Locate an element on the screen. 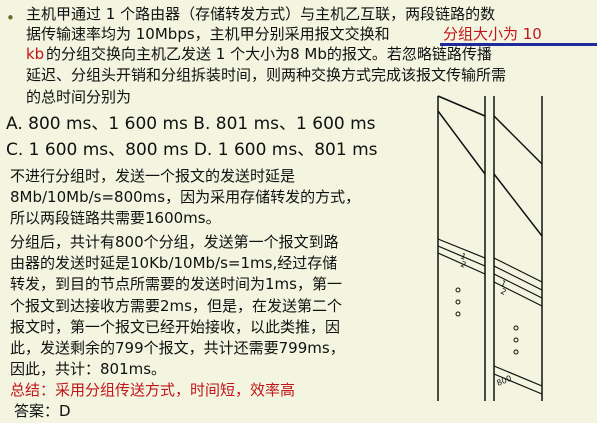 The image size is (597, 423). question-line-4: 延迟、分组头开销和分组拆装时间，则两种交换方式完成该报文传输所需 is located at coordinates (266, 75).